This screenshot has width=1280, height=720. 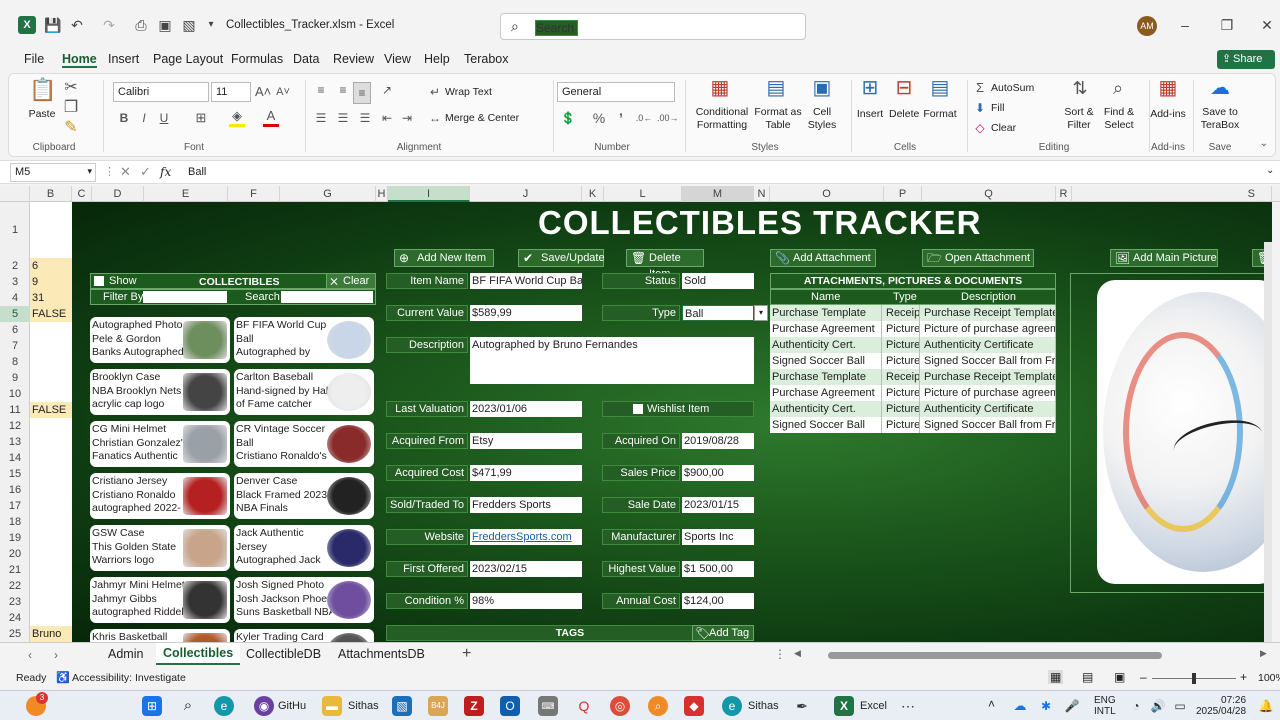 I want to click on row-header: 13, so click(x=15, y=442).